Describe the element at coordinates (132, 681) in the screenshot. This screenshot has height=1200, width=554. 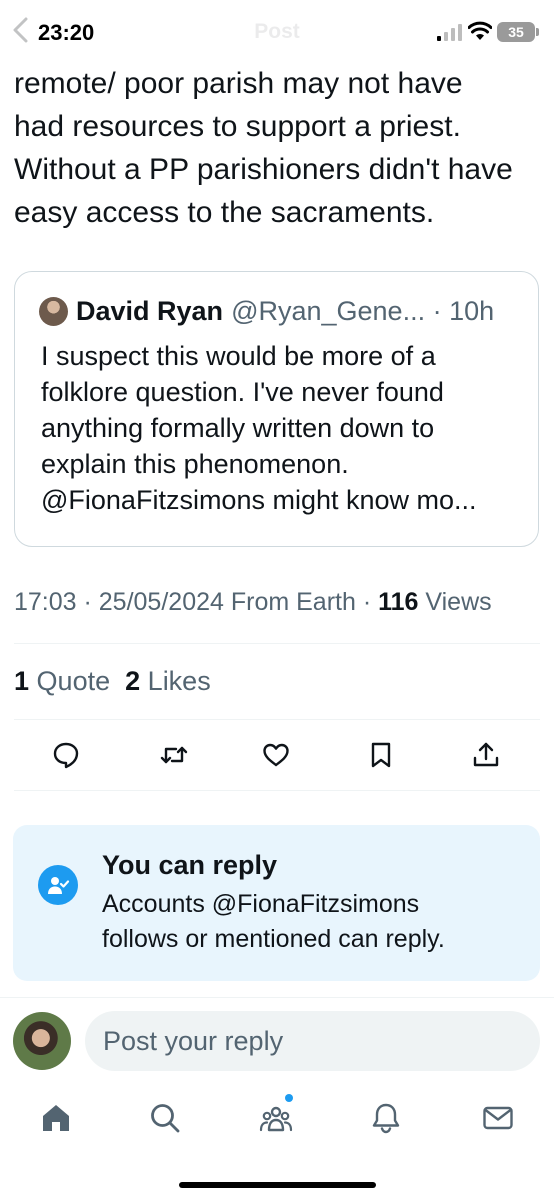
I see `likes-count: 2` at that location.